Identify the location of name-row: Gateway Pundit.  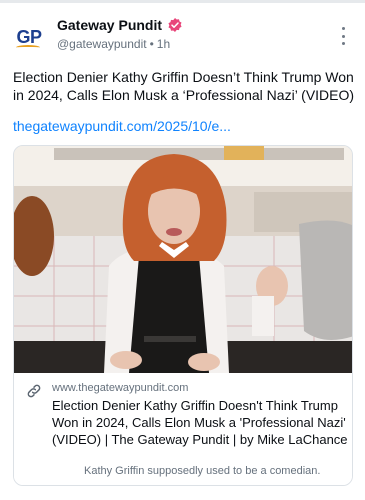
(120, 25).